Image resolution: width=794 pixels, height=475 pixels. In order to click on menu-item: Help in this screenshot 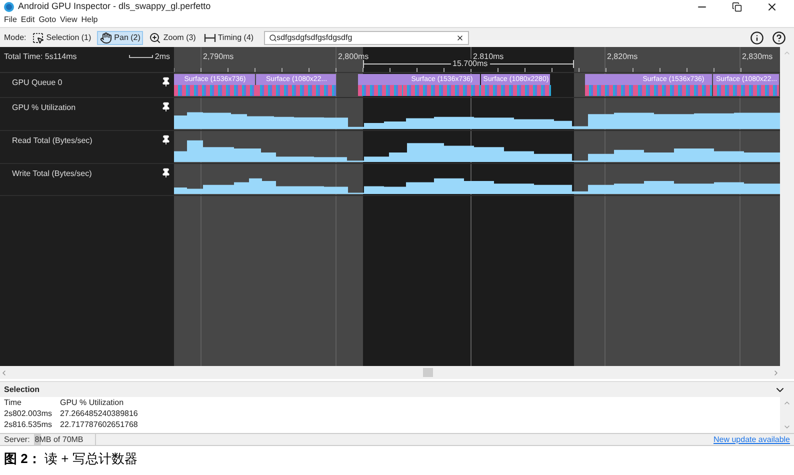, I will do `click(89, 20)`.